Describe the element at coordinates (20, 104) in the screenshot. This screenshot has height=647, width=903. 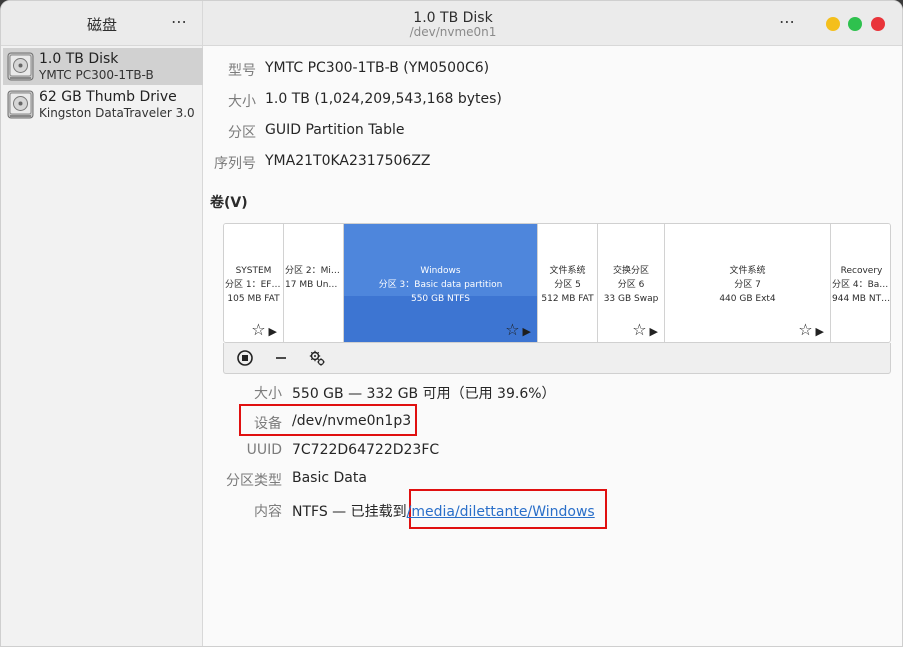
I see `usb-drive-icon` at that location.